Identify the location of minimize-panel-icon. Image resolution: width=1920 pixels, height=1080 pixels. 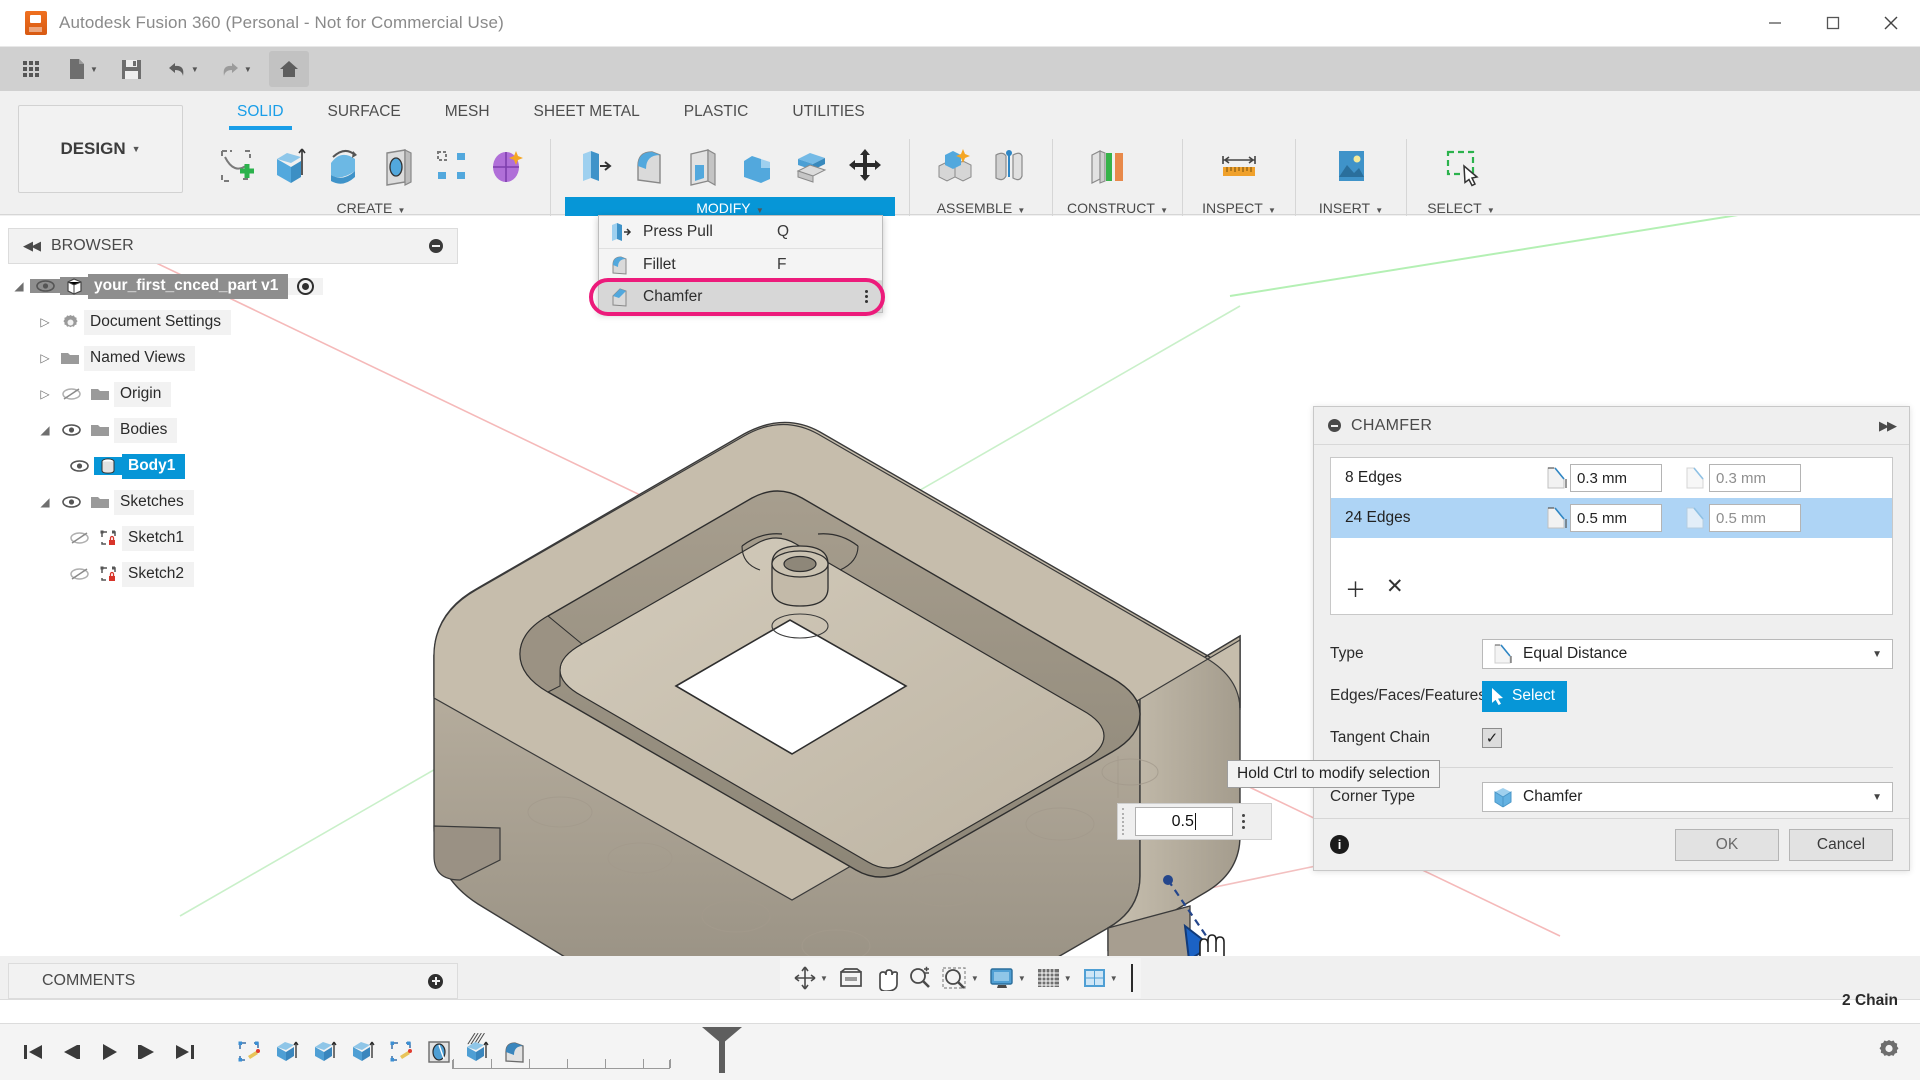
(436, 246).